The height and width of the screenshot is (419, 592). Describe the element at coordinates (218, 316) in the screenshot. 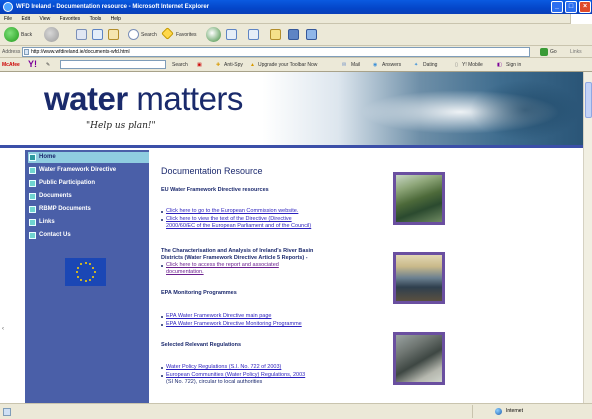

I see `link-epa-wfd-main: EPA Water Framework Directive main page` at that location.